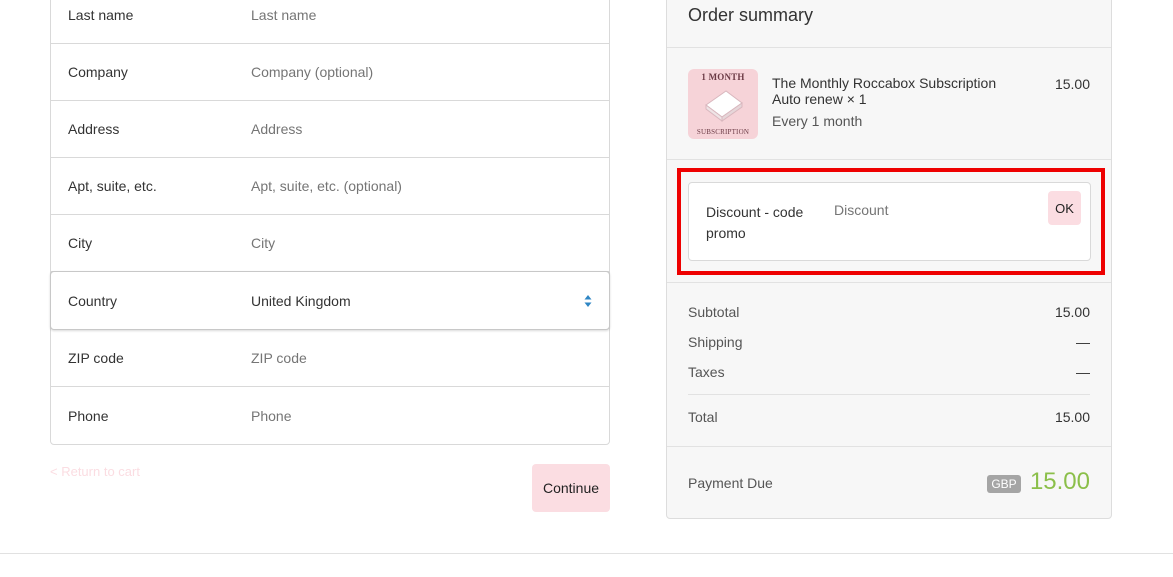 The width and height of the screenshot is (1173, 577). What do you see at coordinates (934, 210) in the screenshot?
I see `discount-input` at bounding box center [934, 210].